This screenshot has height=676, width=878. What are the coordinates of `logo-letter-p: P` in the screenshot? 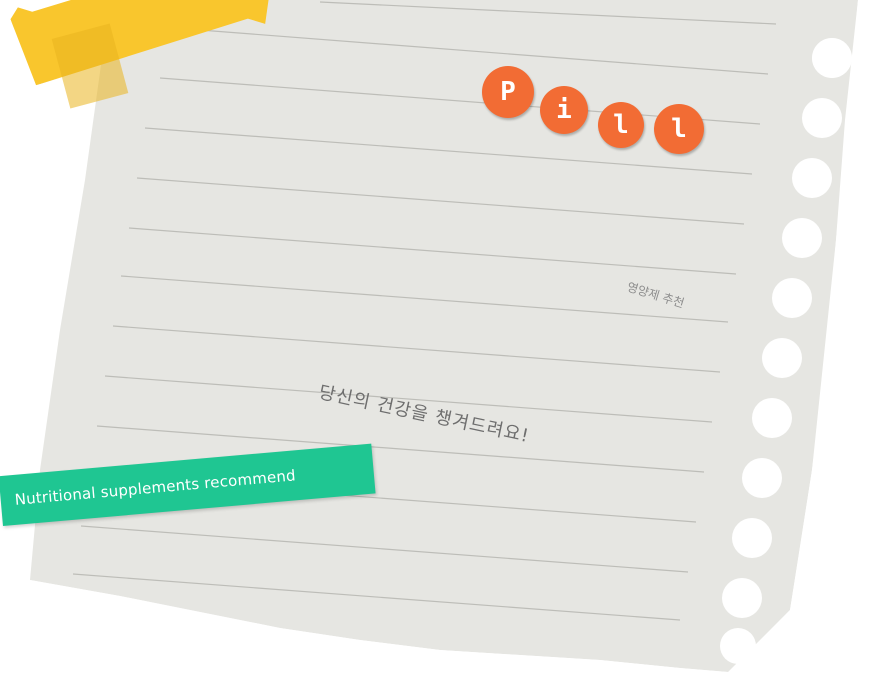 It's located at (508, 92).